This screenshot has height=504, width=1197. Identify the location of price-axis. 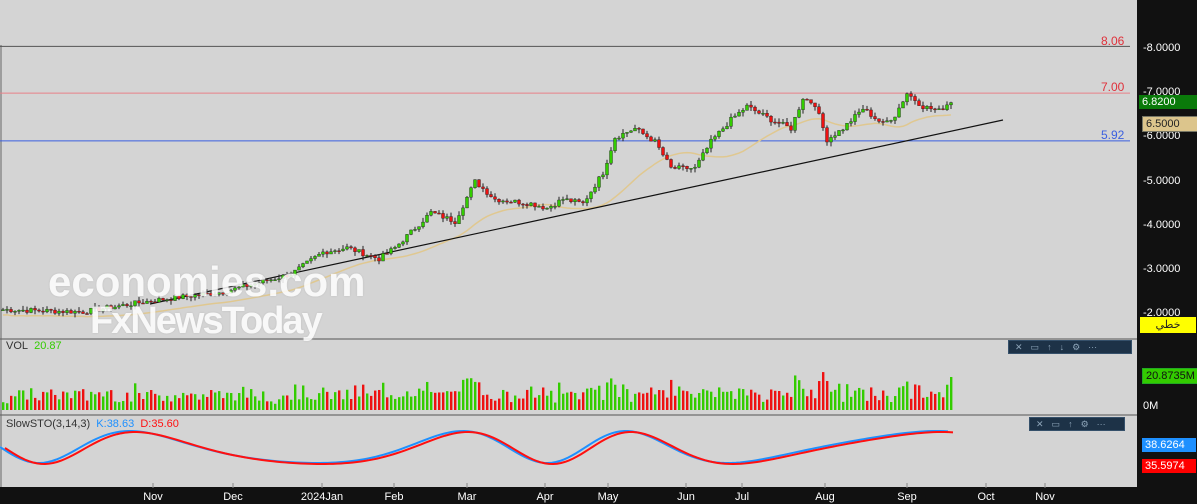
(1167, 252).